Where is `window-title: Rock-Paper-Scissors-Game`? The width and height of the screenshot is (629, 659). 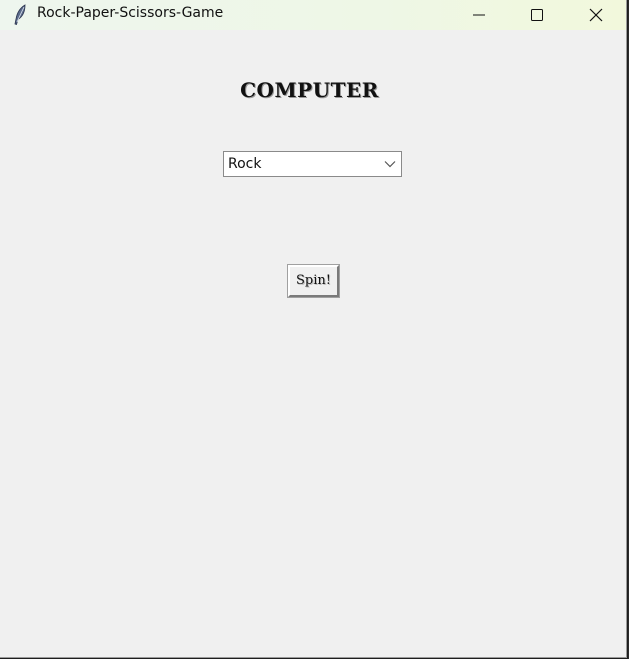
window-title: Rock-Paper-Scissors-Game is located at coordinates (130, 13).